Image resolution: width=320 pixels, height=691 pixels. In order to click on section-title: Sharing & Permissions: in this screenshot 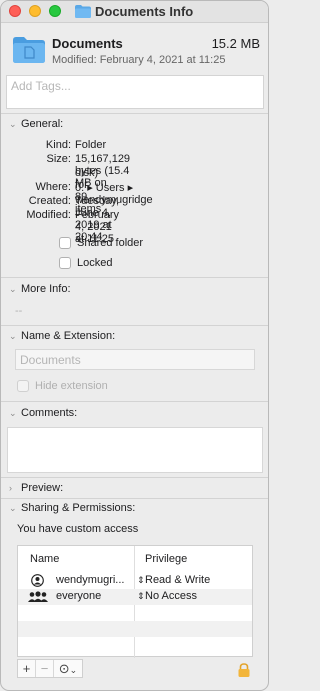, I will do `click(78, 508)`.